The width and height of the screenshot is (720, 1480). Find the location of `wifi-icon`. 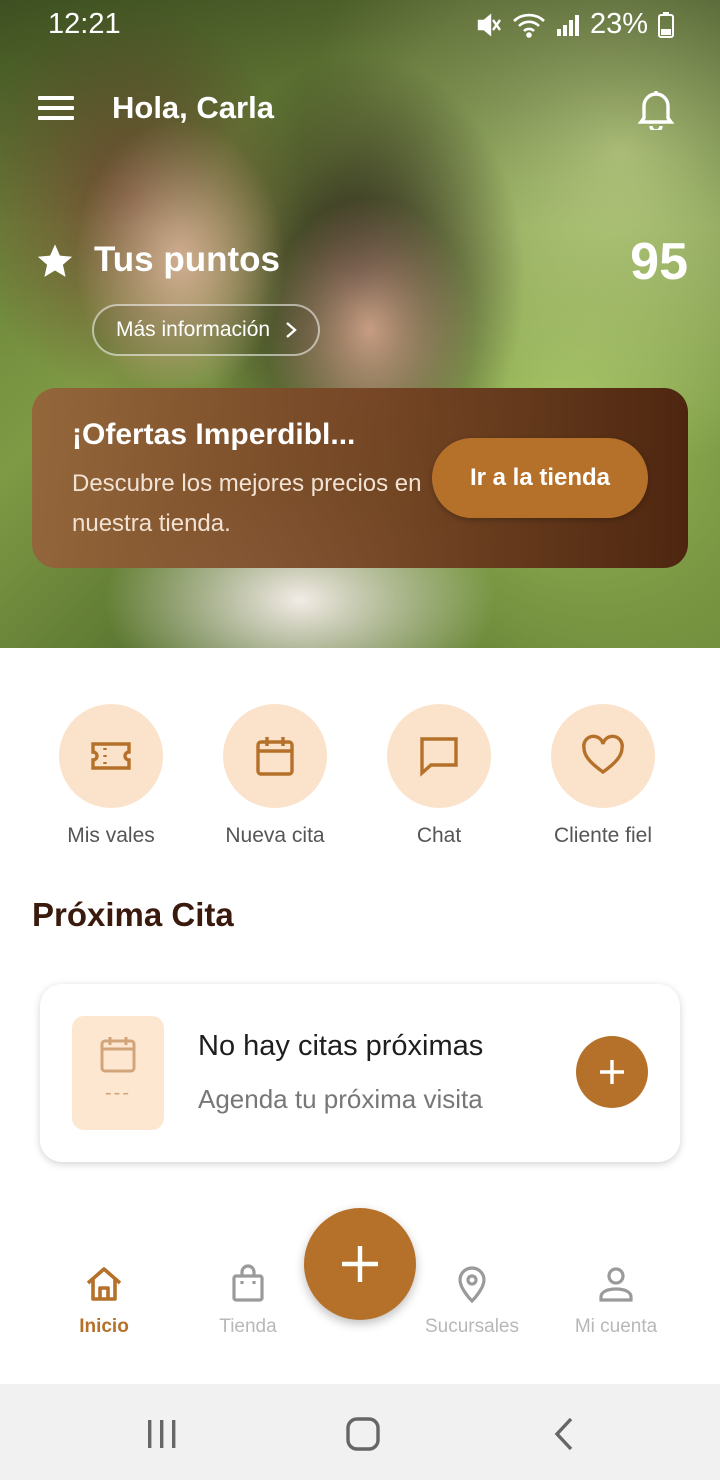

wifi-icon is located at coordinates (529, 25).